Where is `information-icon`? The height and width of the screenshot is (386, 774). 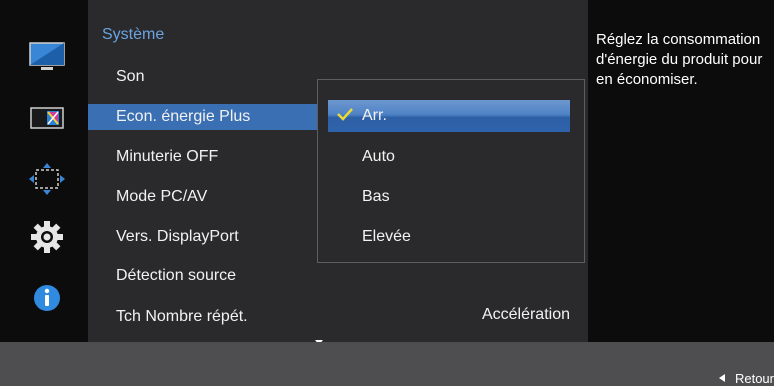 information-icon is located at coordinates (47, 298).